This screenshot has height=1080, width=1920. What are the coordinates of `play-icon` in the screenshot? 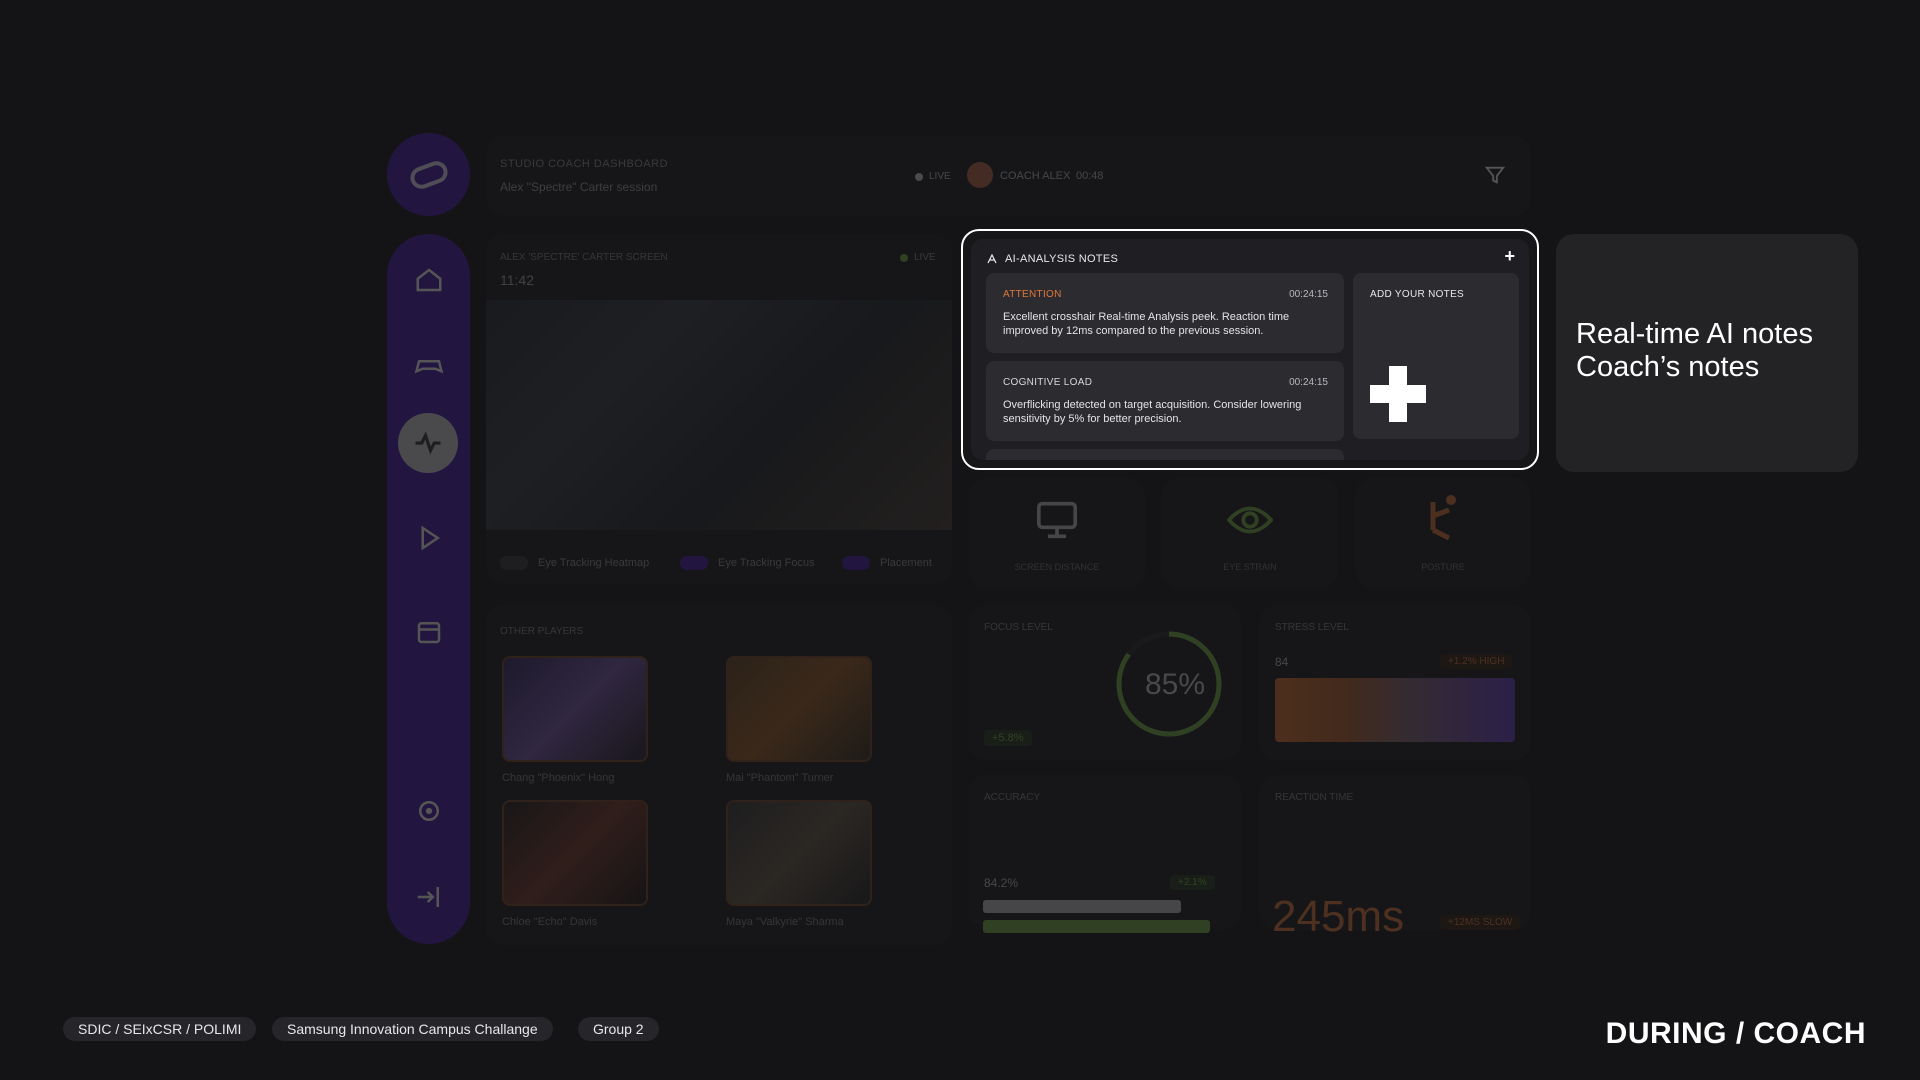 It's located at (430, 538).